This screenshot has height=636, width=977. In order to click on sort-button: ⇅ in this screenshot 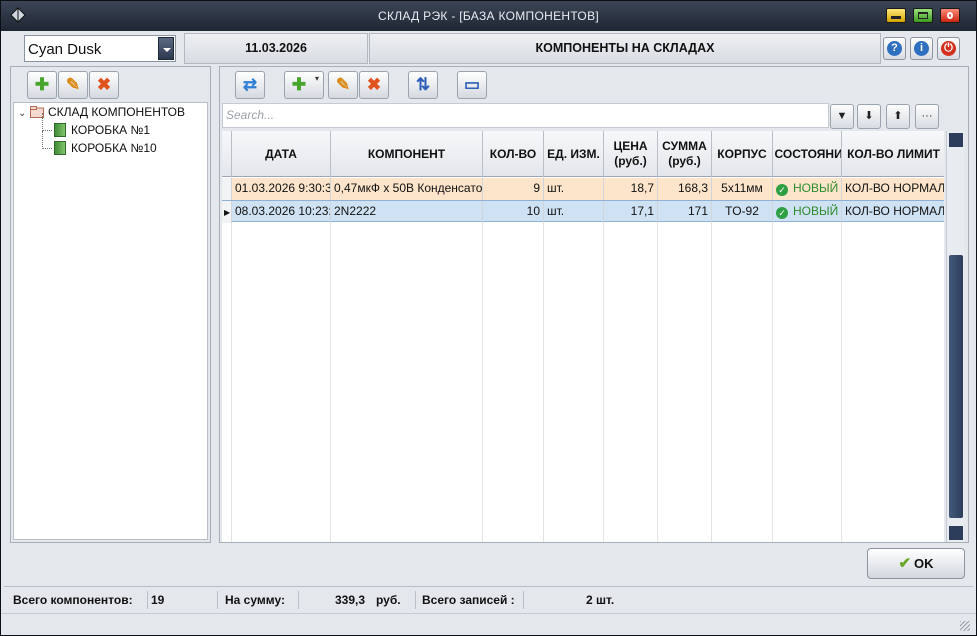, I will do `click(423, 85)`.